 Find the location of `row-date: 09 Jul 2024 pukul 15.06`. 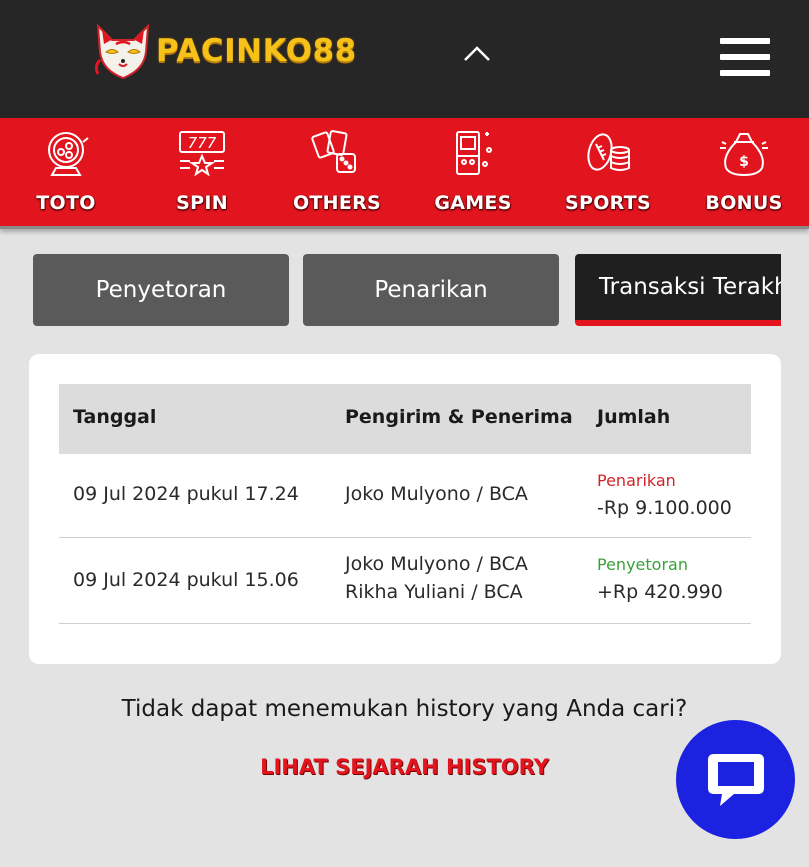

row-date: 09 Jul 2024 pukul 15.06 is located at coordinates (186, 580).